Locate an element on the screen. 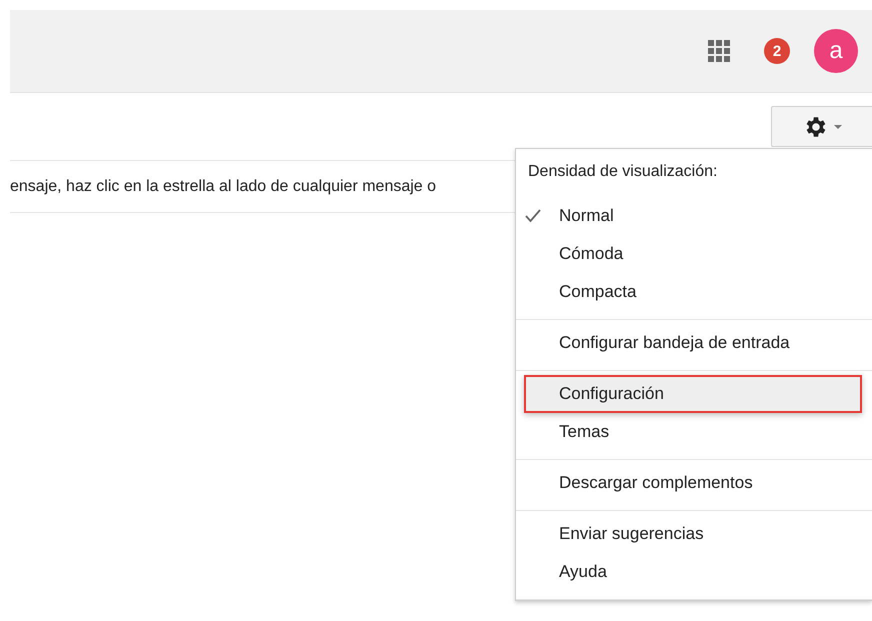 The height and width of the screenshot is (621, 872). menu-item: Configuración is located at coordinates (693, 394).